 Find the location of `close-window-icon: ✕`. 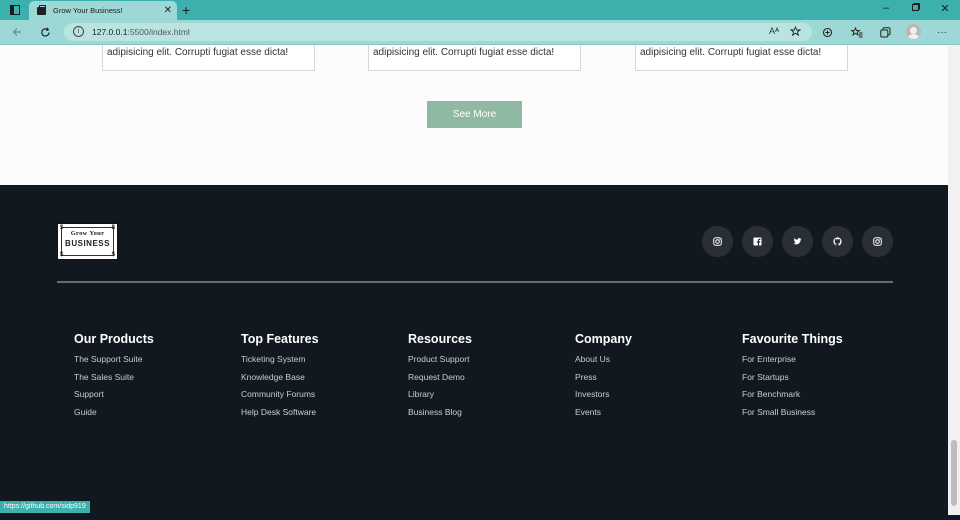

close-window-icon: ✕ is located at coordinates (945, 8).